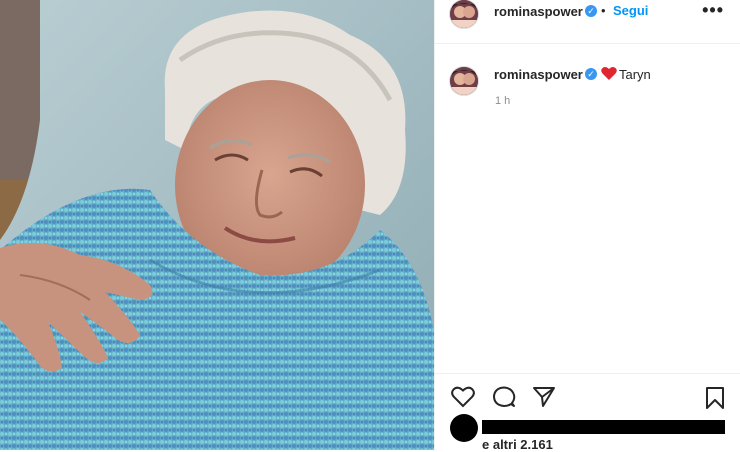 The width and height of the screenshot is (740, 452). What do you see at coordinates (502, 101) in the screenshot?
I see `post-time: 1 h` at bounding box center [502, 101].